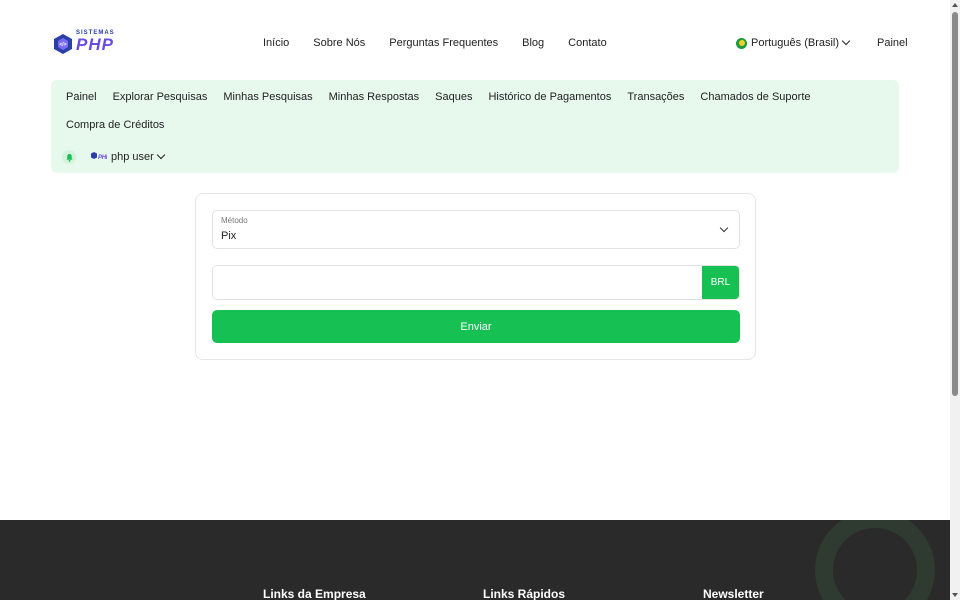 Image resolution: width=960 pixels, height=600 pixels. What do you see at coordinates (267, 97) in the screenshot?
I see `dash-link-minhas-pesquisas: Minhas Pesquisas` at bounding box center [267, 97].